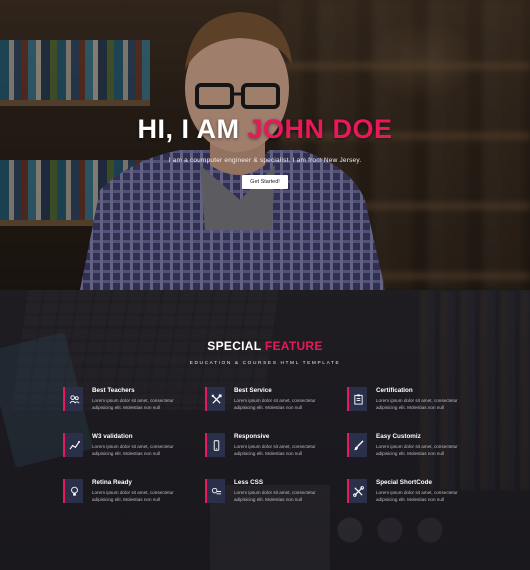 This screenshot has height=570, width=530. Describe the element at coordinates (357, 491) in the screenshot. I see `wrench-icon` at that location.